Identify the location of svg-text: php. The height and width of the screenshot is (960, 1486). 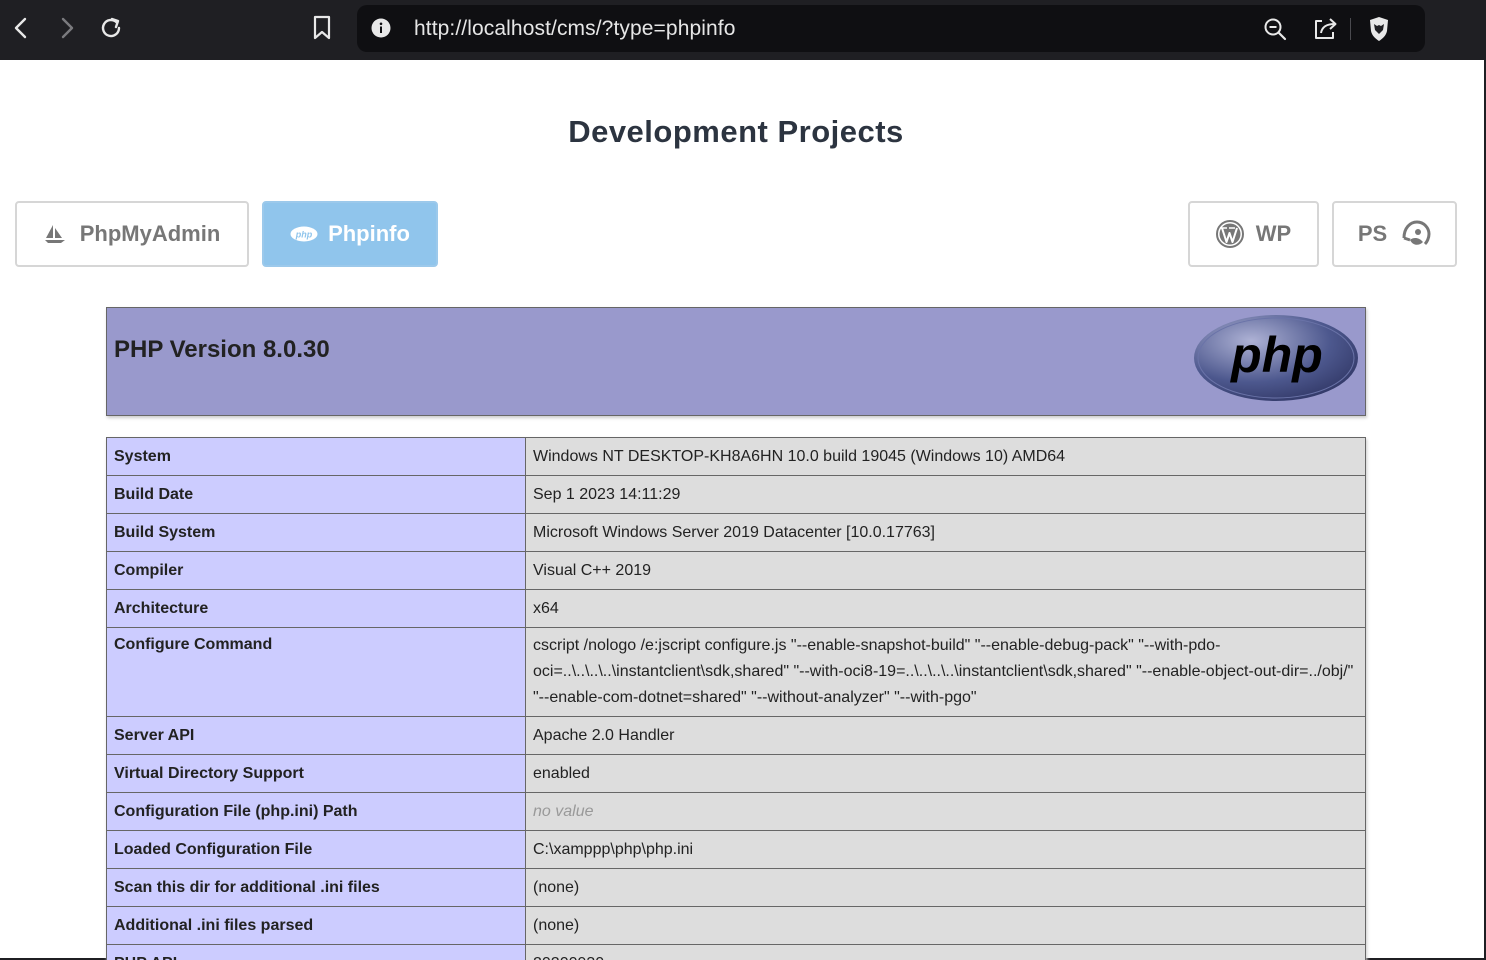
(304, 235).